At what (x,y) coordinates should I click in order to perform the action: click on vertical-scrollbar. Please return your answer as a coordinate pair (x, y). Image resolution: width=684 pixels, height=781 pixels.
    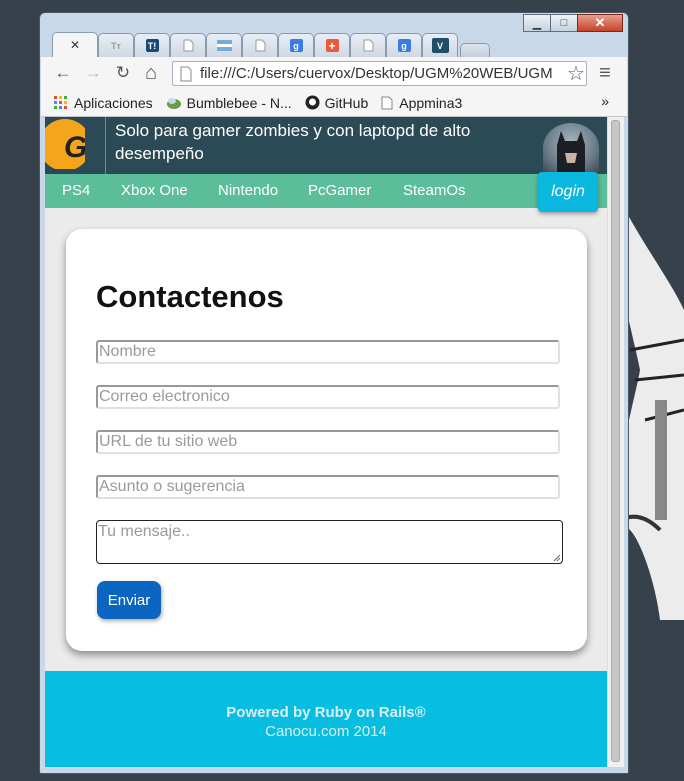
    Looking at the image, I should click on (615, 442).